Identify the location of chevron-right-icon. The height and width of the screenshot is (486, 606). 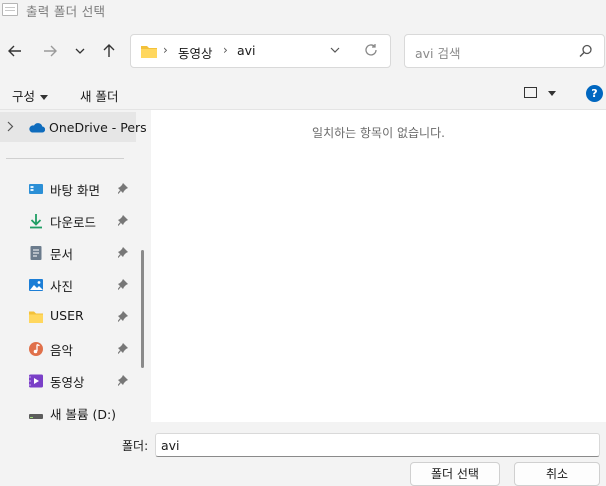
(10, 126).